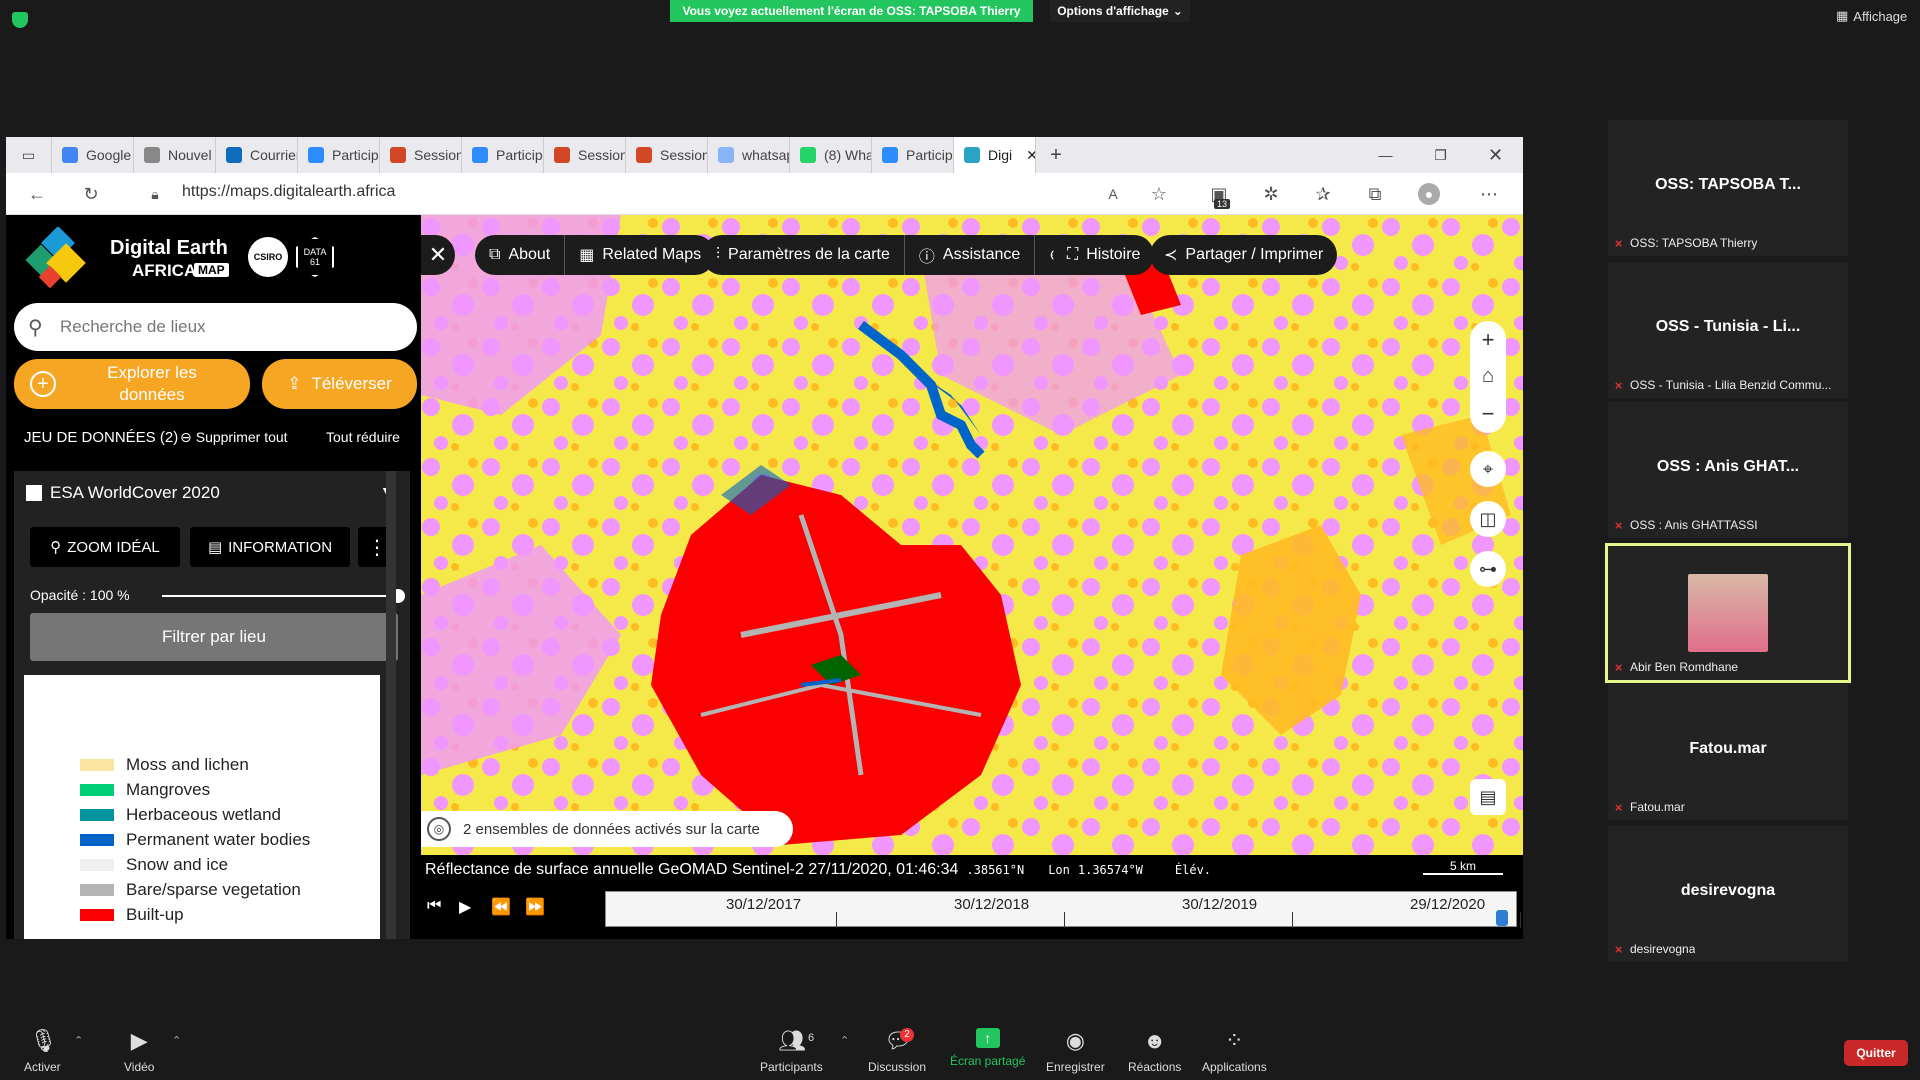 This screenshot has width=1920, height=1080. What do you see at coordinates (981, 254) in the screenshot?
I see `help-label: Assistance` at bounding box center [981, 254].